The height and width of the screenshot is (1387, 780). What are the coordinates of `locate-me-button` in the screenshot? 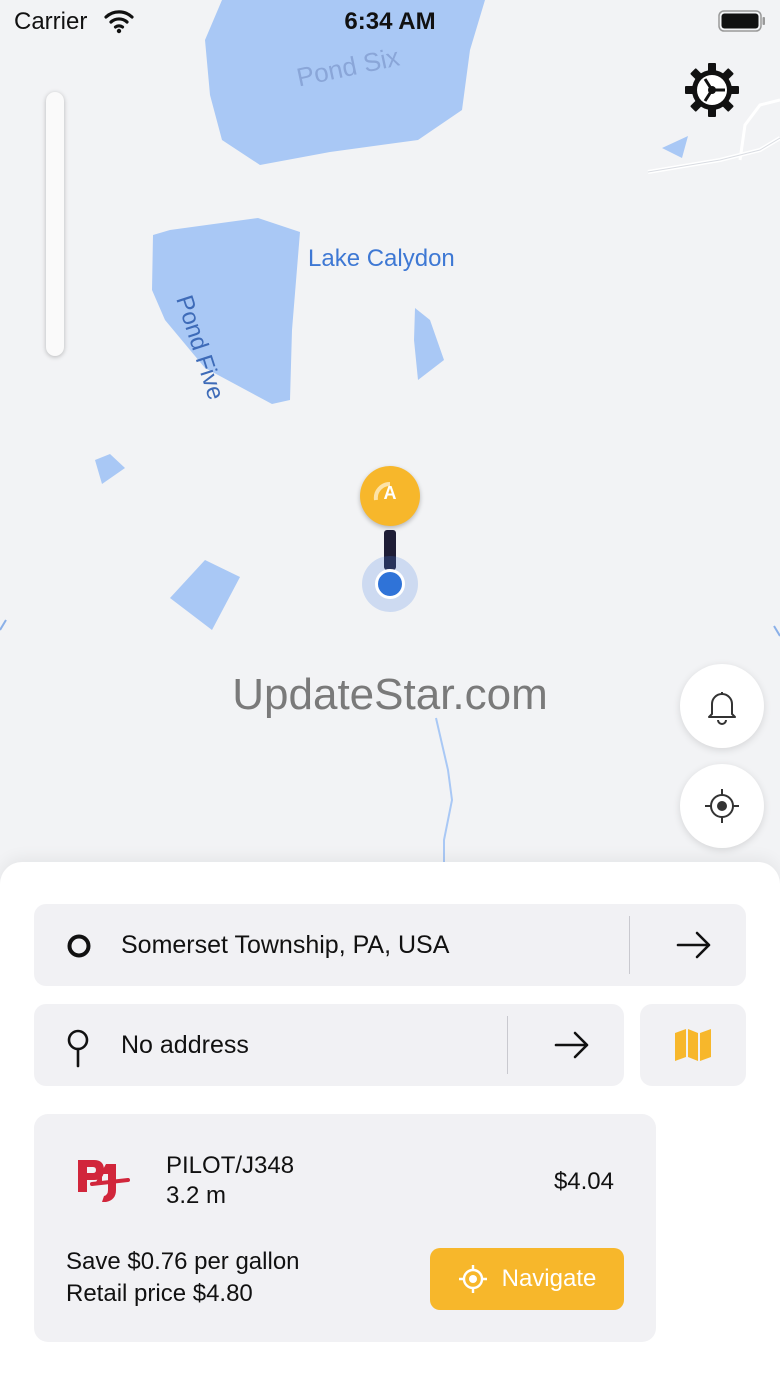 It's located at (722, 806).